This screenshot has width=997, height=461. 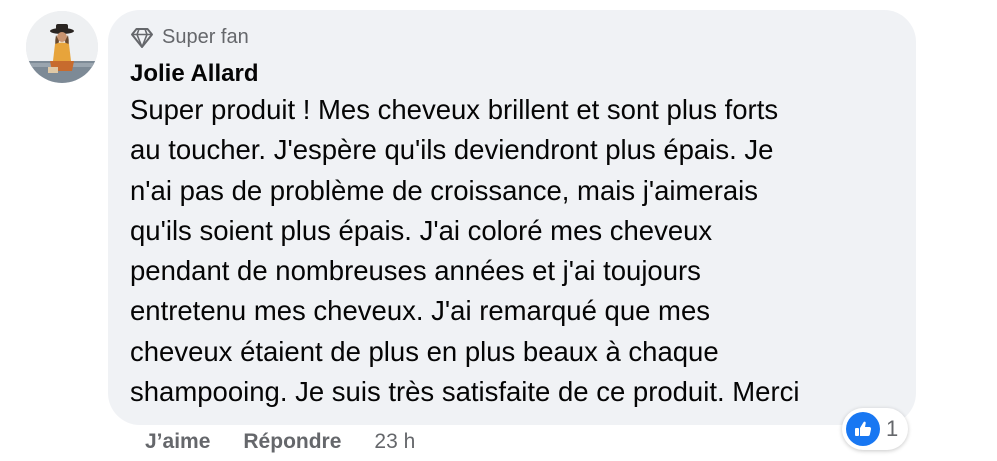 I want to click on avatar-photo, so click(x=62, y=47).